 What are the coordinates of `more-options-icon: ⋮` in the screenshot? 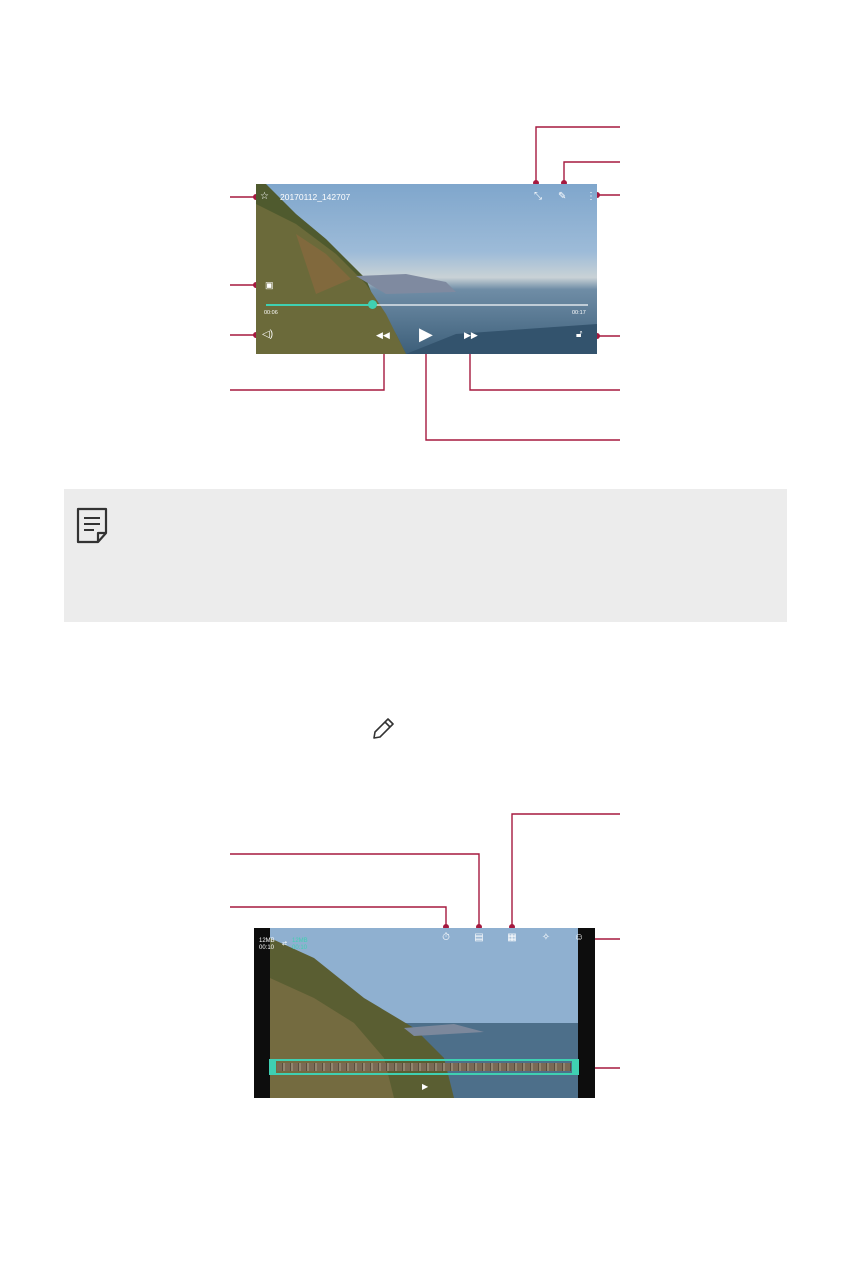 It's located at (591, 197).